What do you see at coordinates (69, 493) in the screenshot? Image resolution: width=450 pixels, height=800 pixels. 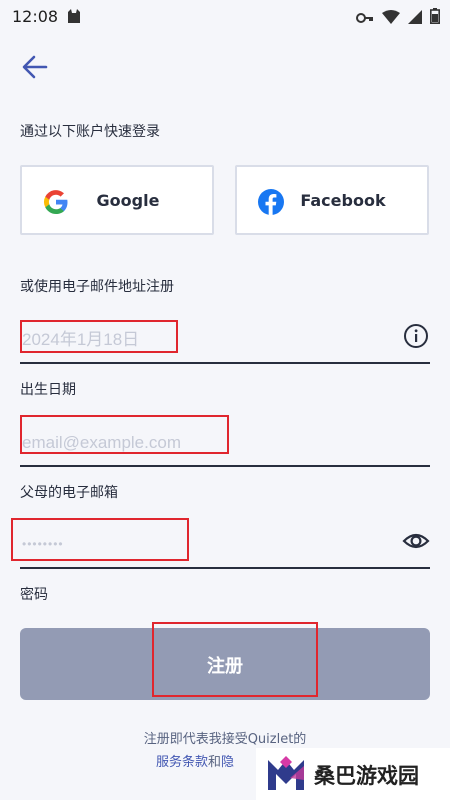 I see `parent-email-caption: 父母的电子邮箱` at bounding box center [69, 493].